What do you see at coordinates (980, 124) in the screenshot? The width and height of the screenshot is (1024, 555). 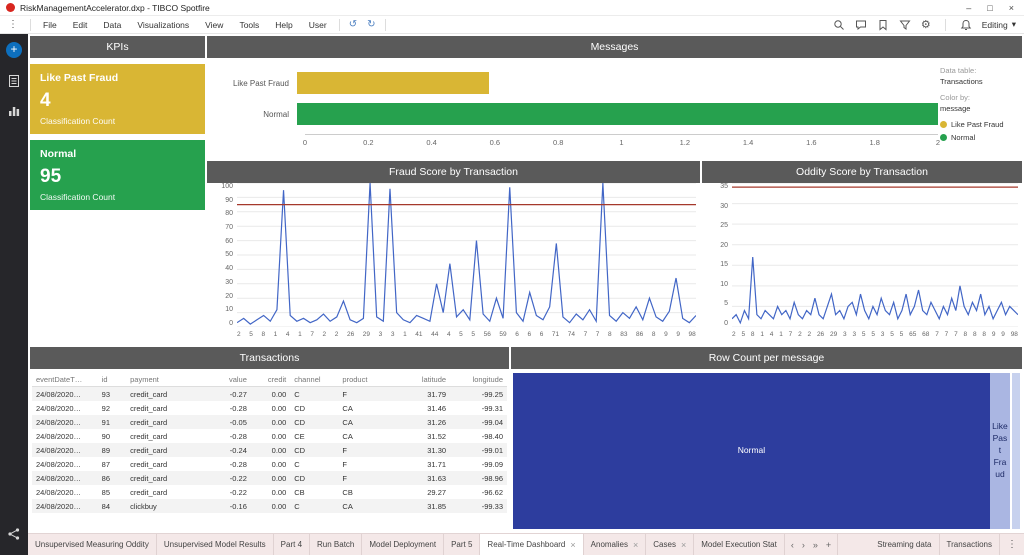 I see `legend-item-like-past-fraud: Like Past Fraud` at bounding box center [980, 124].